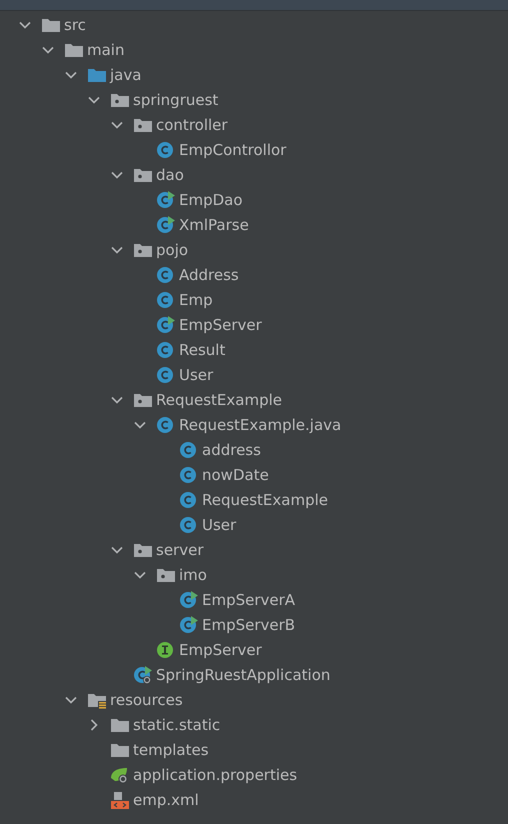 The image size is (508, 824). I want to click on tree-item-label: EmpServerA, so click(249, 599).